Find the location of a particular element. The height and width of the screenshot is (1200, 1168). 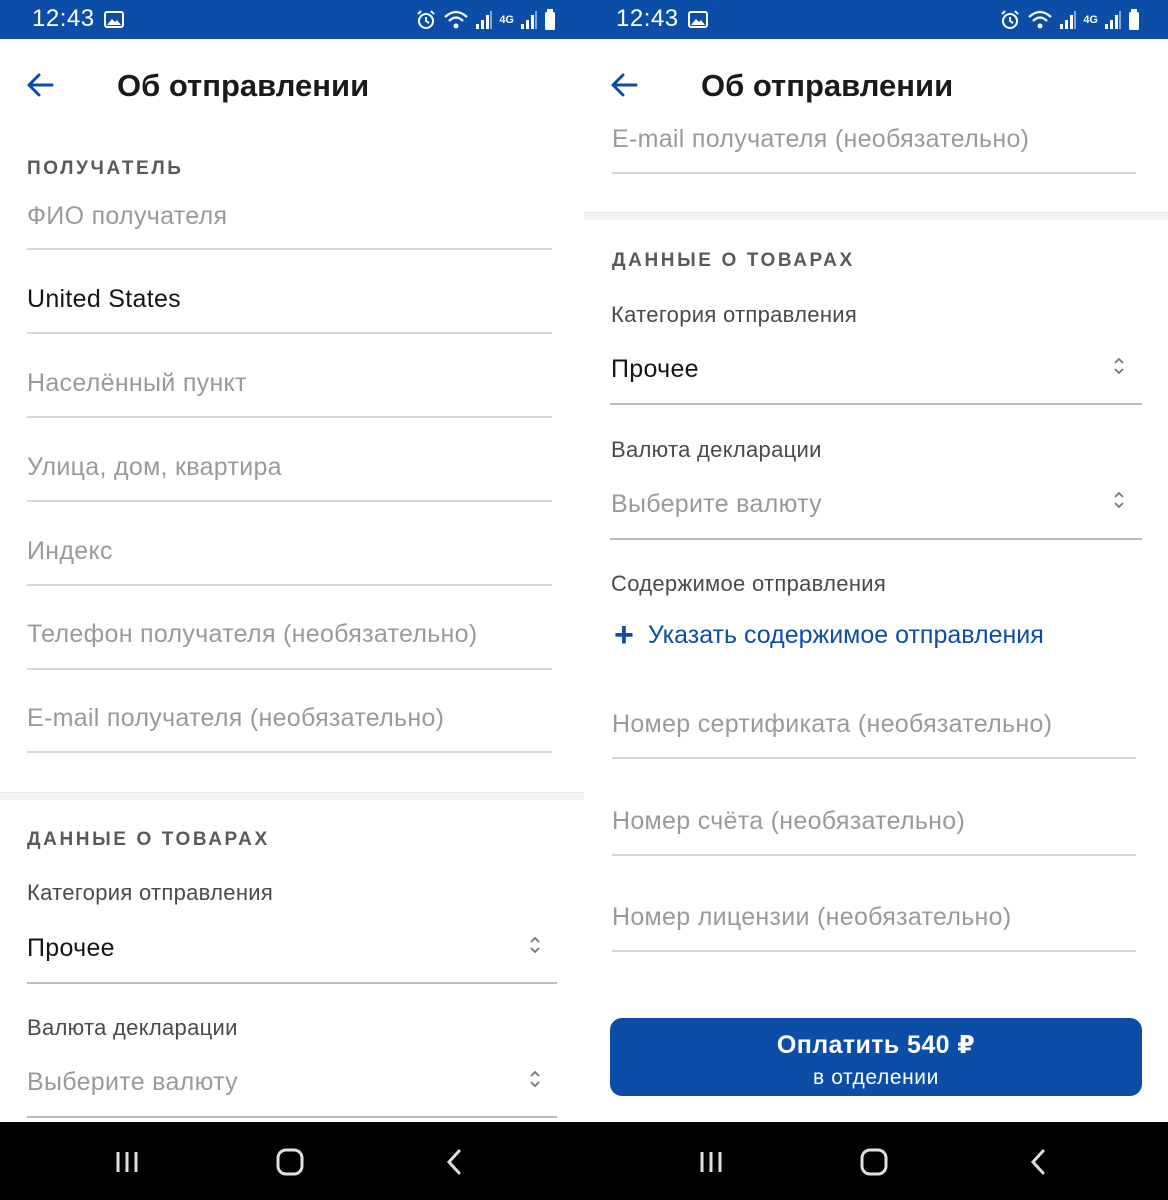

certificate-number-field: Номер сертификата (необязательно) is located at coordinates (832, 724).